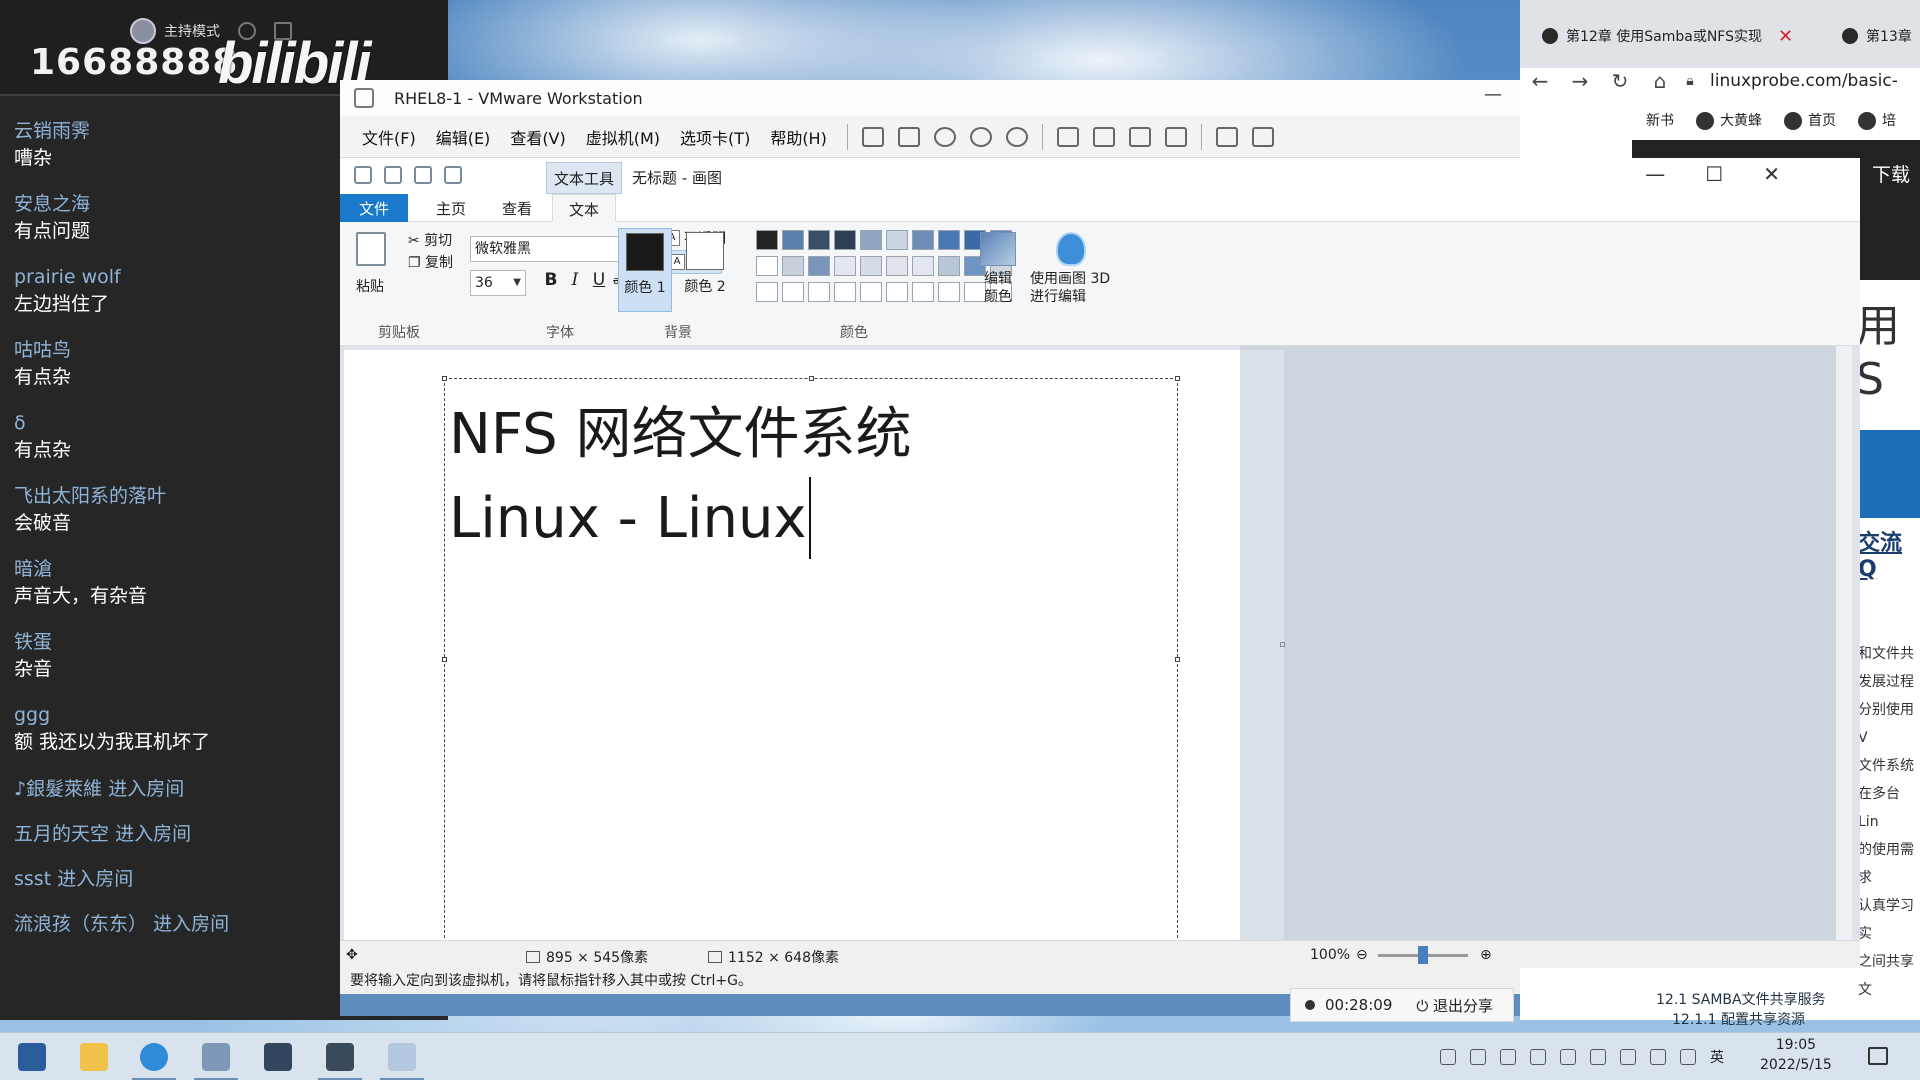  I want to click on undo-icon, so click(423, 175).